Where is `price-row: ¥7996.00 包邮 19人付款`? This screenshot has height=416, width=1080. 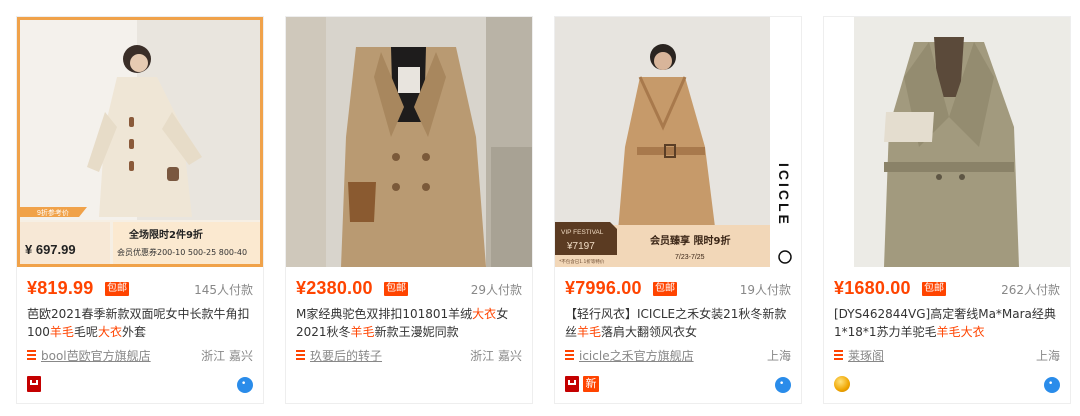
price-row: ¥7996.00 包邮 19人付款 is located at coordinates (678, 289).